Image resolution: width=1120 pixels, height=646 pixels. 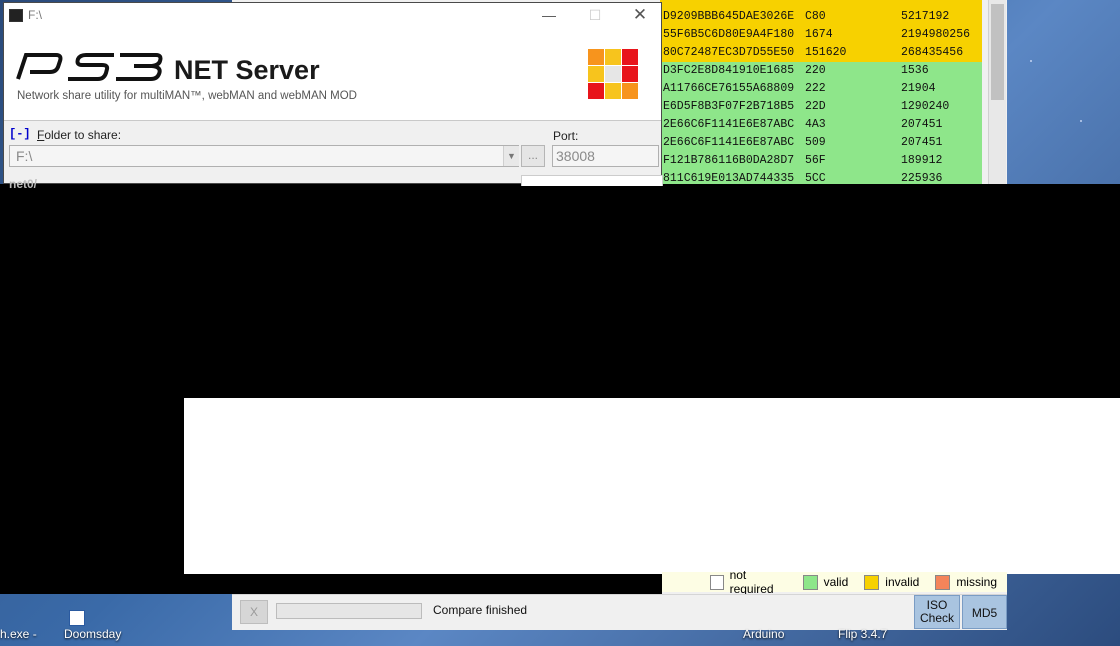 What do you see at coordinates (729, 70) in the screenshot?
I see `table-cell-hash: D3FC2E8D841910E1685` at bounding box center [729, 70].